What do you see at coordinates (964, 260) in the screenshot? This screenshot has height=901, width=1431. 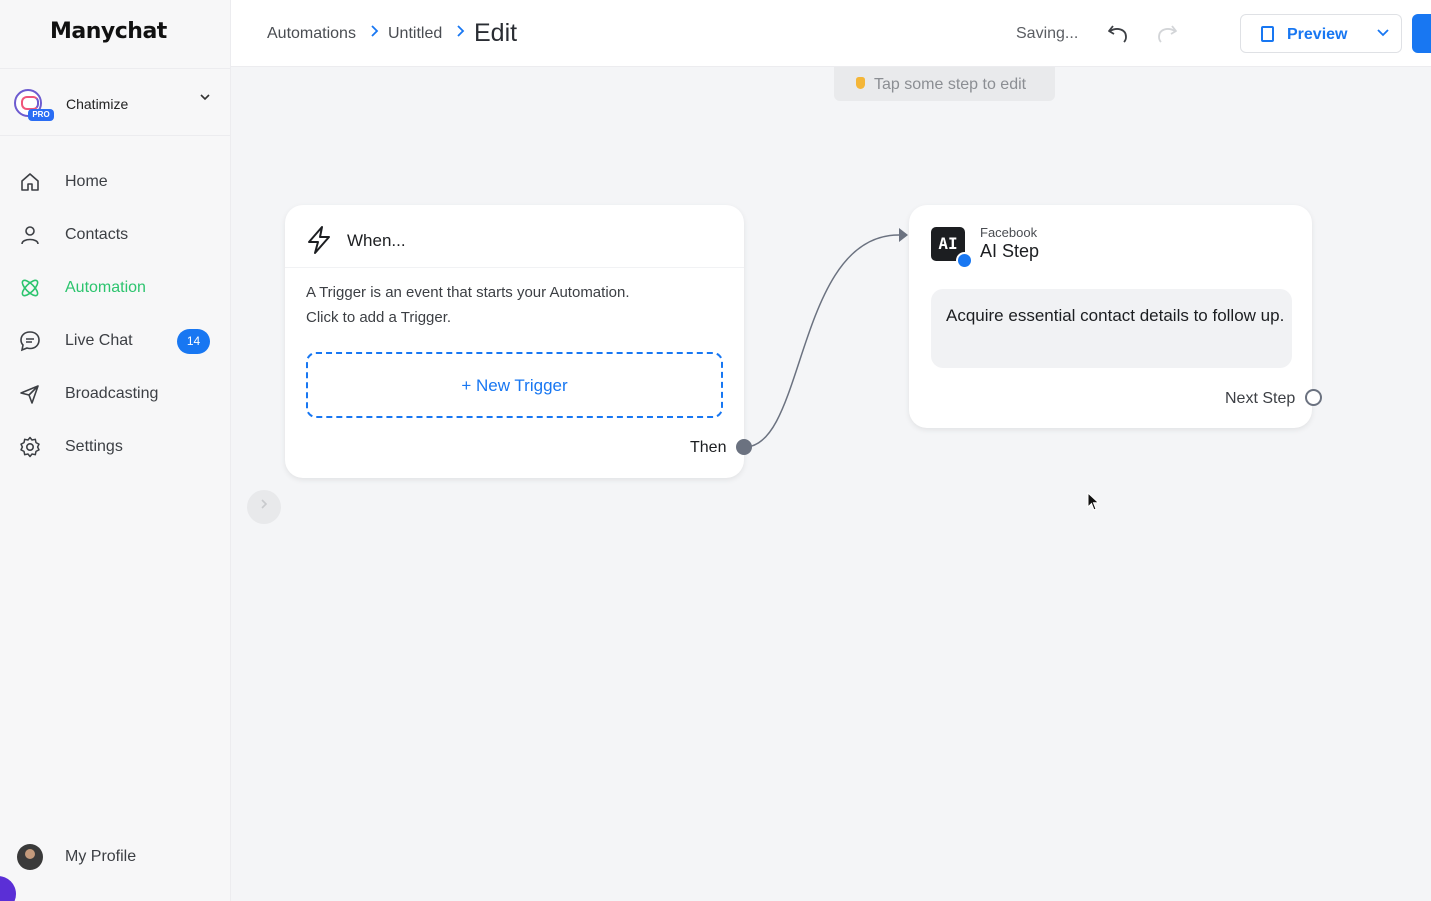 I see `messenger-icon` at bounding box center [964, 260].